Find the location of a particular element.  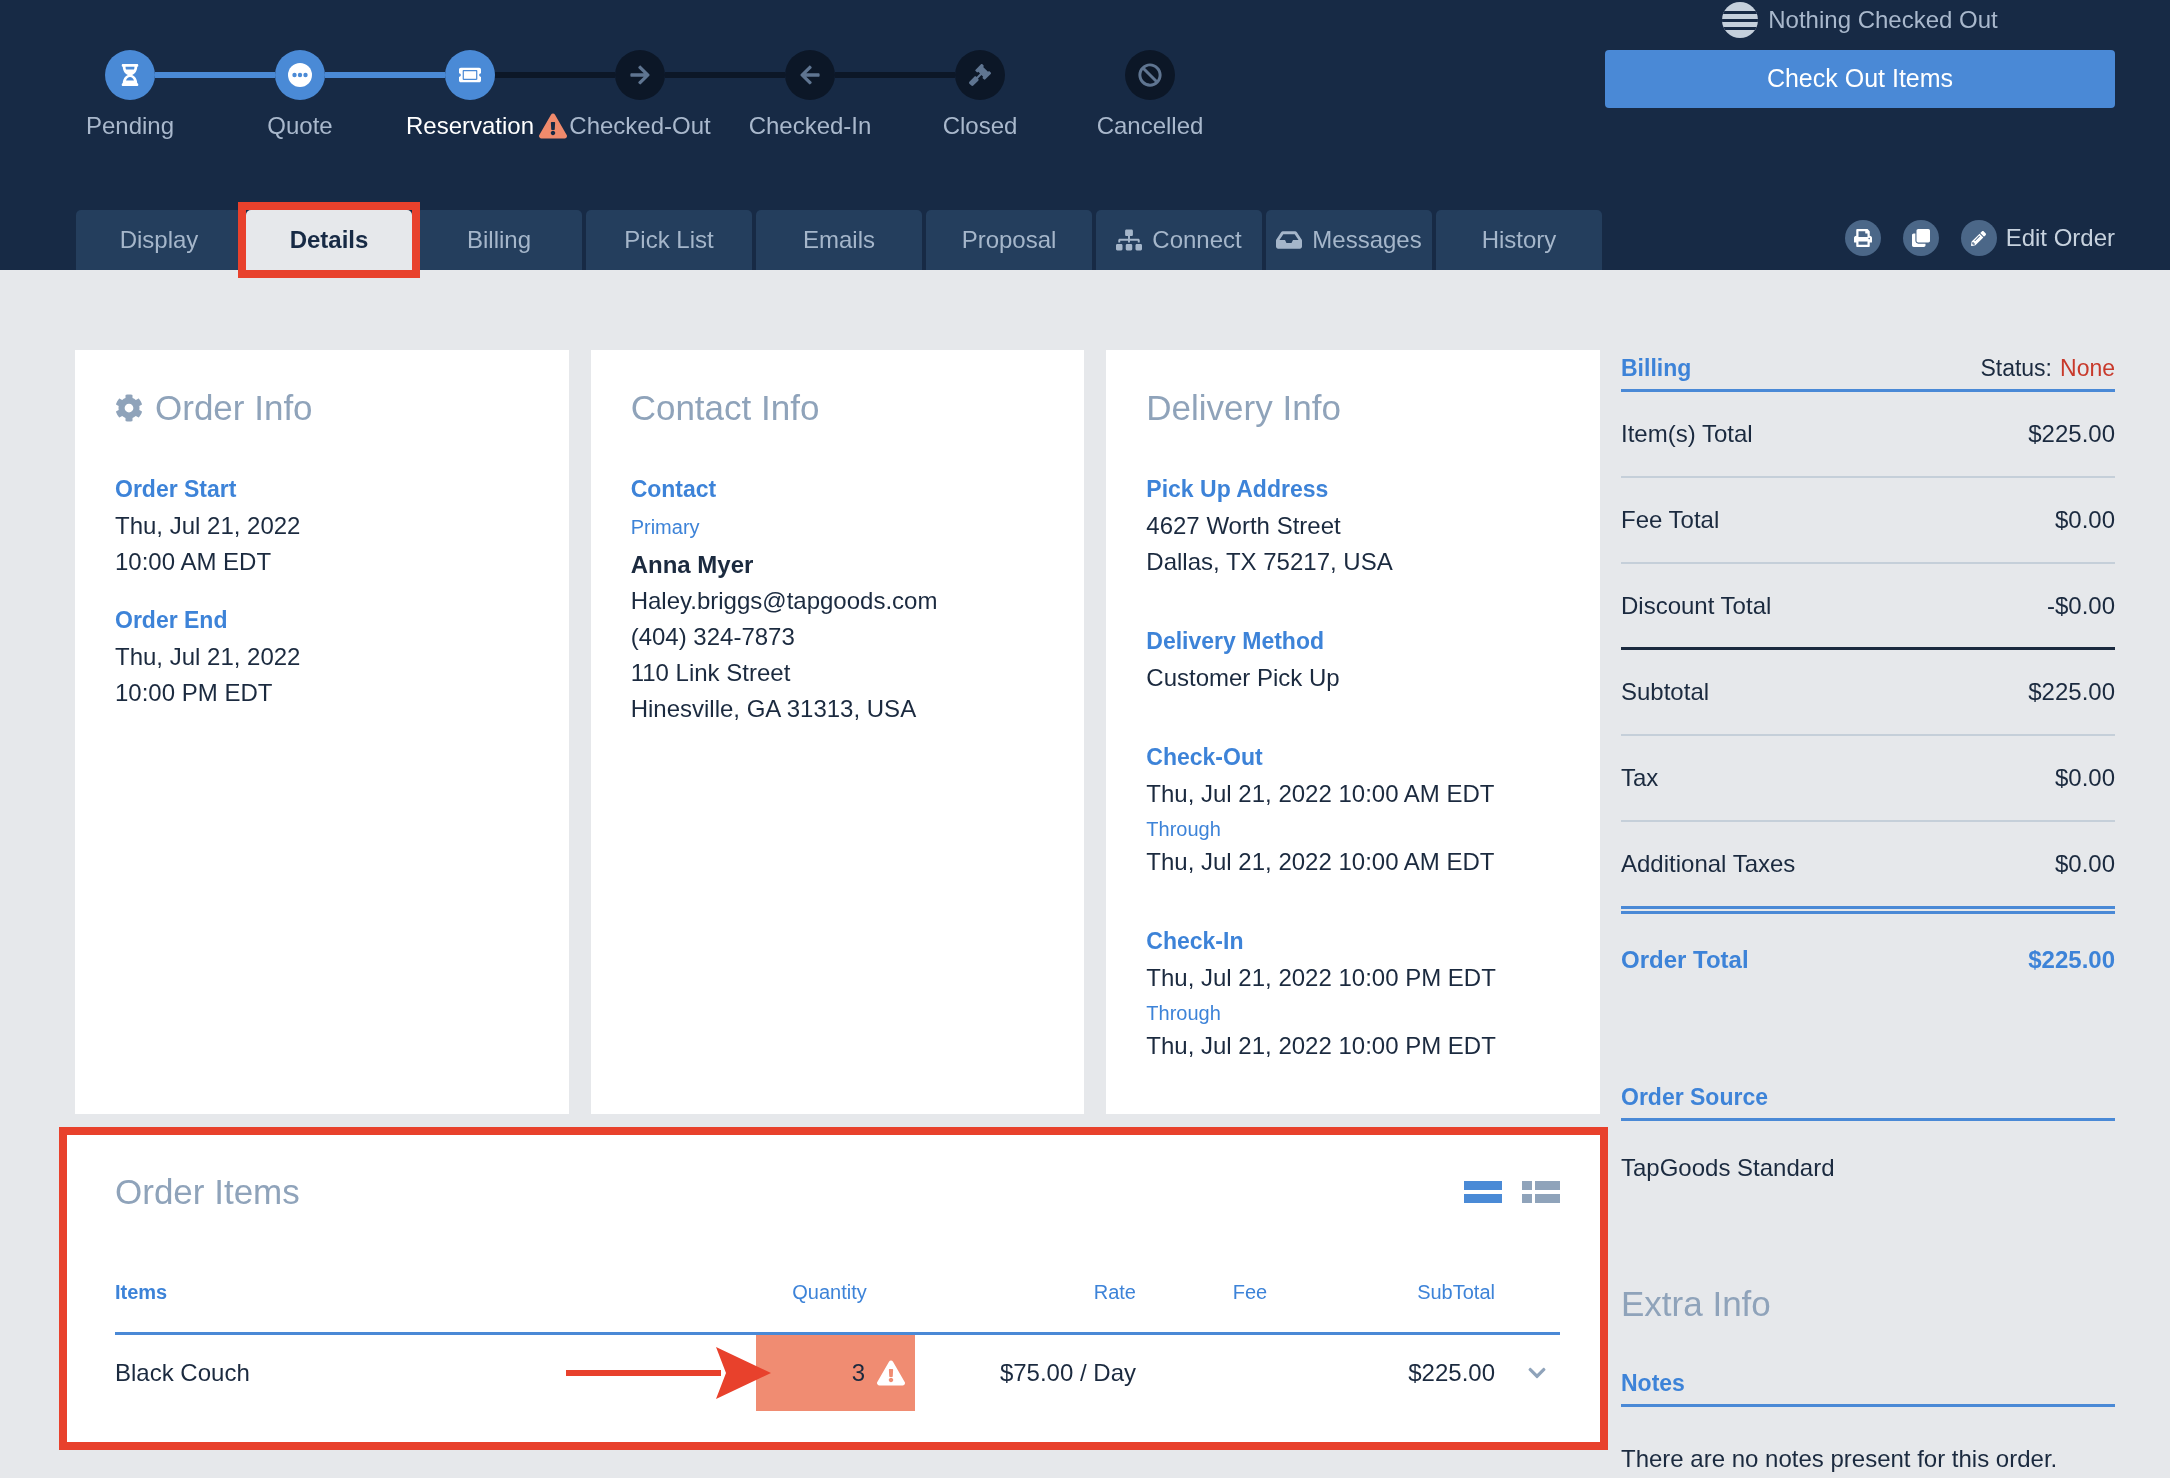

billing-label: Subtotal is located at coordinates (1665, 692).